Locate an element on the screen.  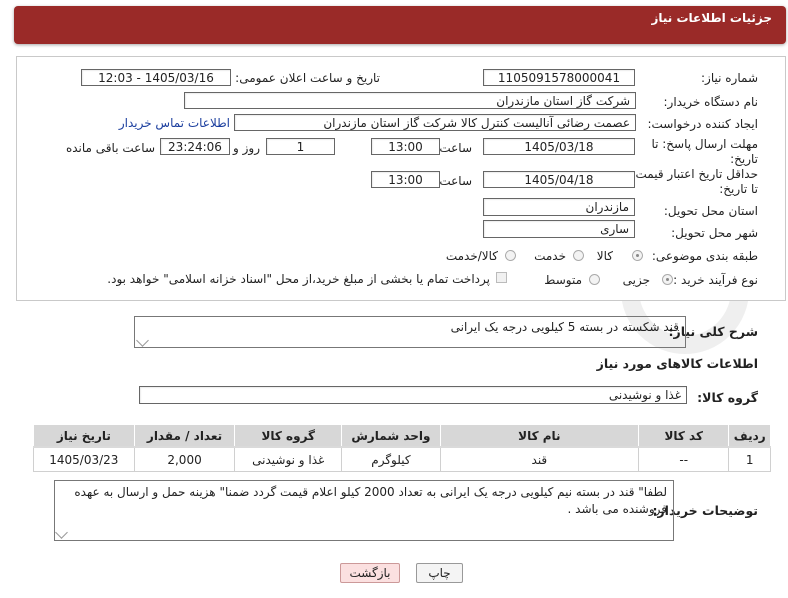
days-field: 1 is located at coordinates (300, 146).